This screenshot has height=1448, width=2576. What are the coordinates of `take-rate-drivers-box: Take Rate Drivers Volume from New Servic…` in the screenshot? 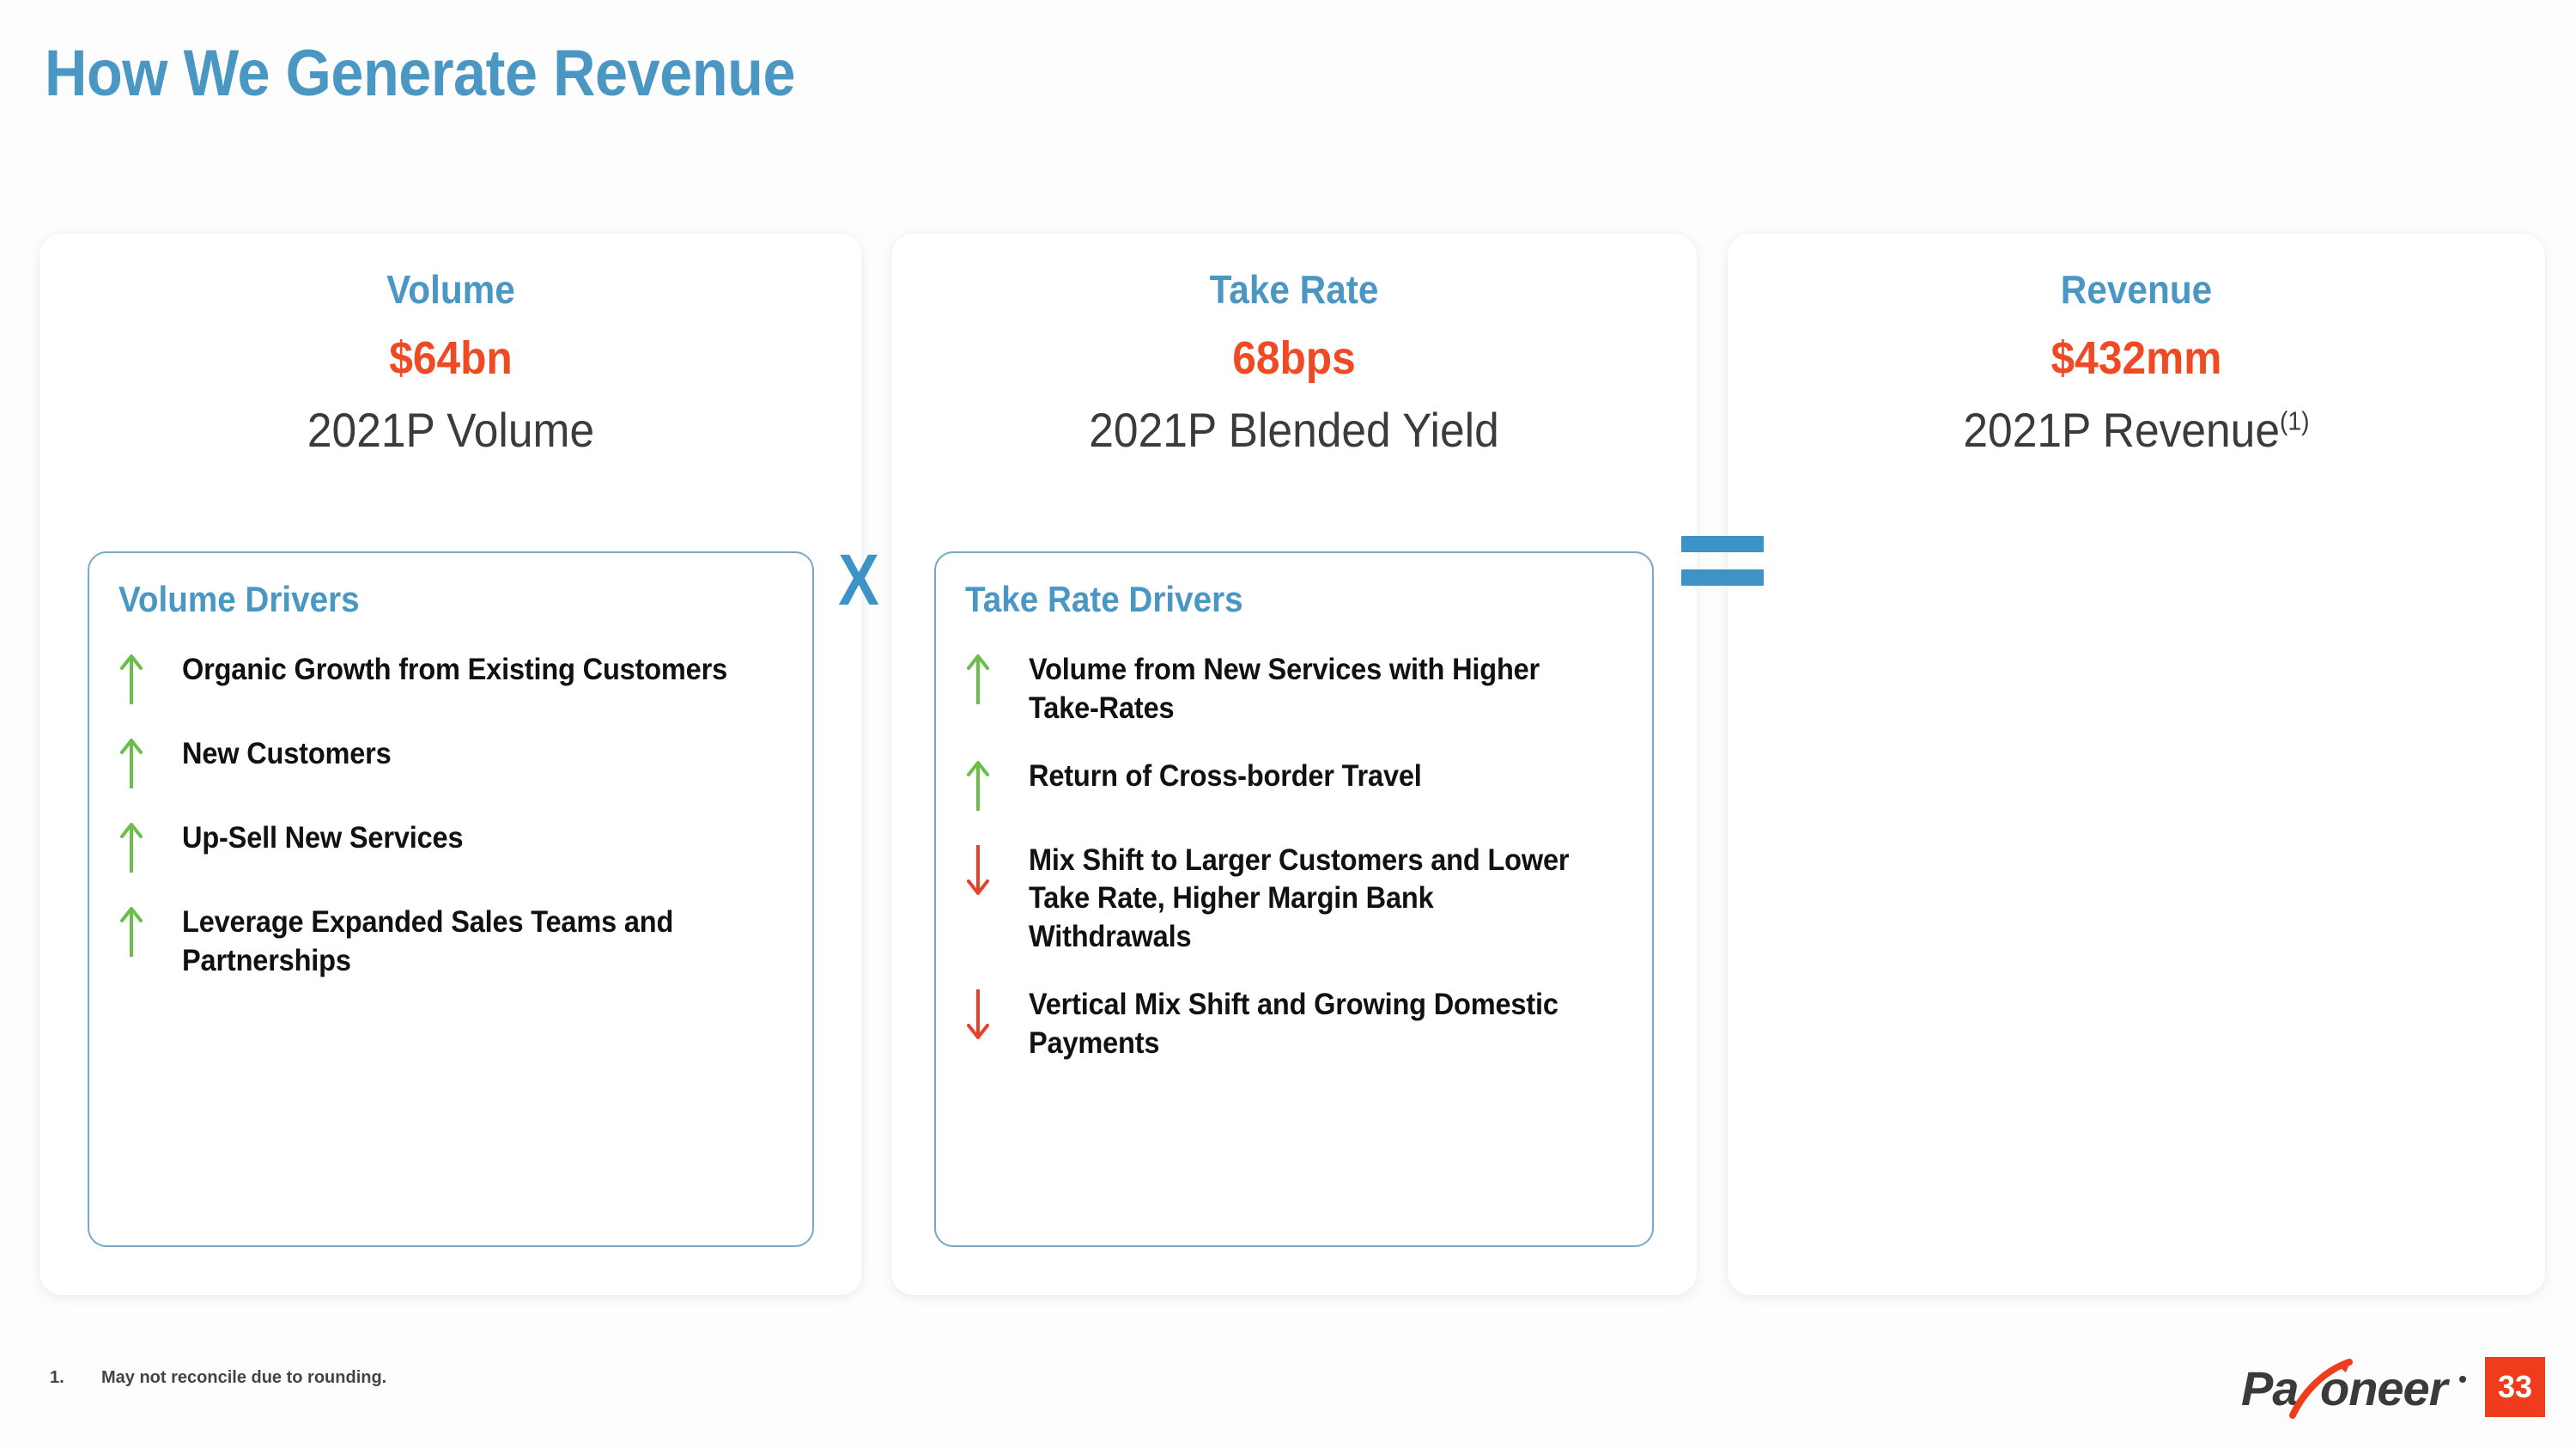 It's located at (1294, 899).